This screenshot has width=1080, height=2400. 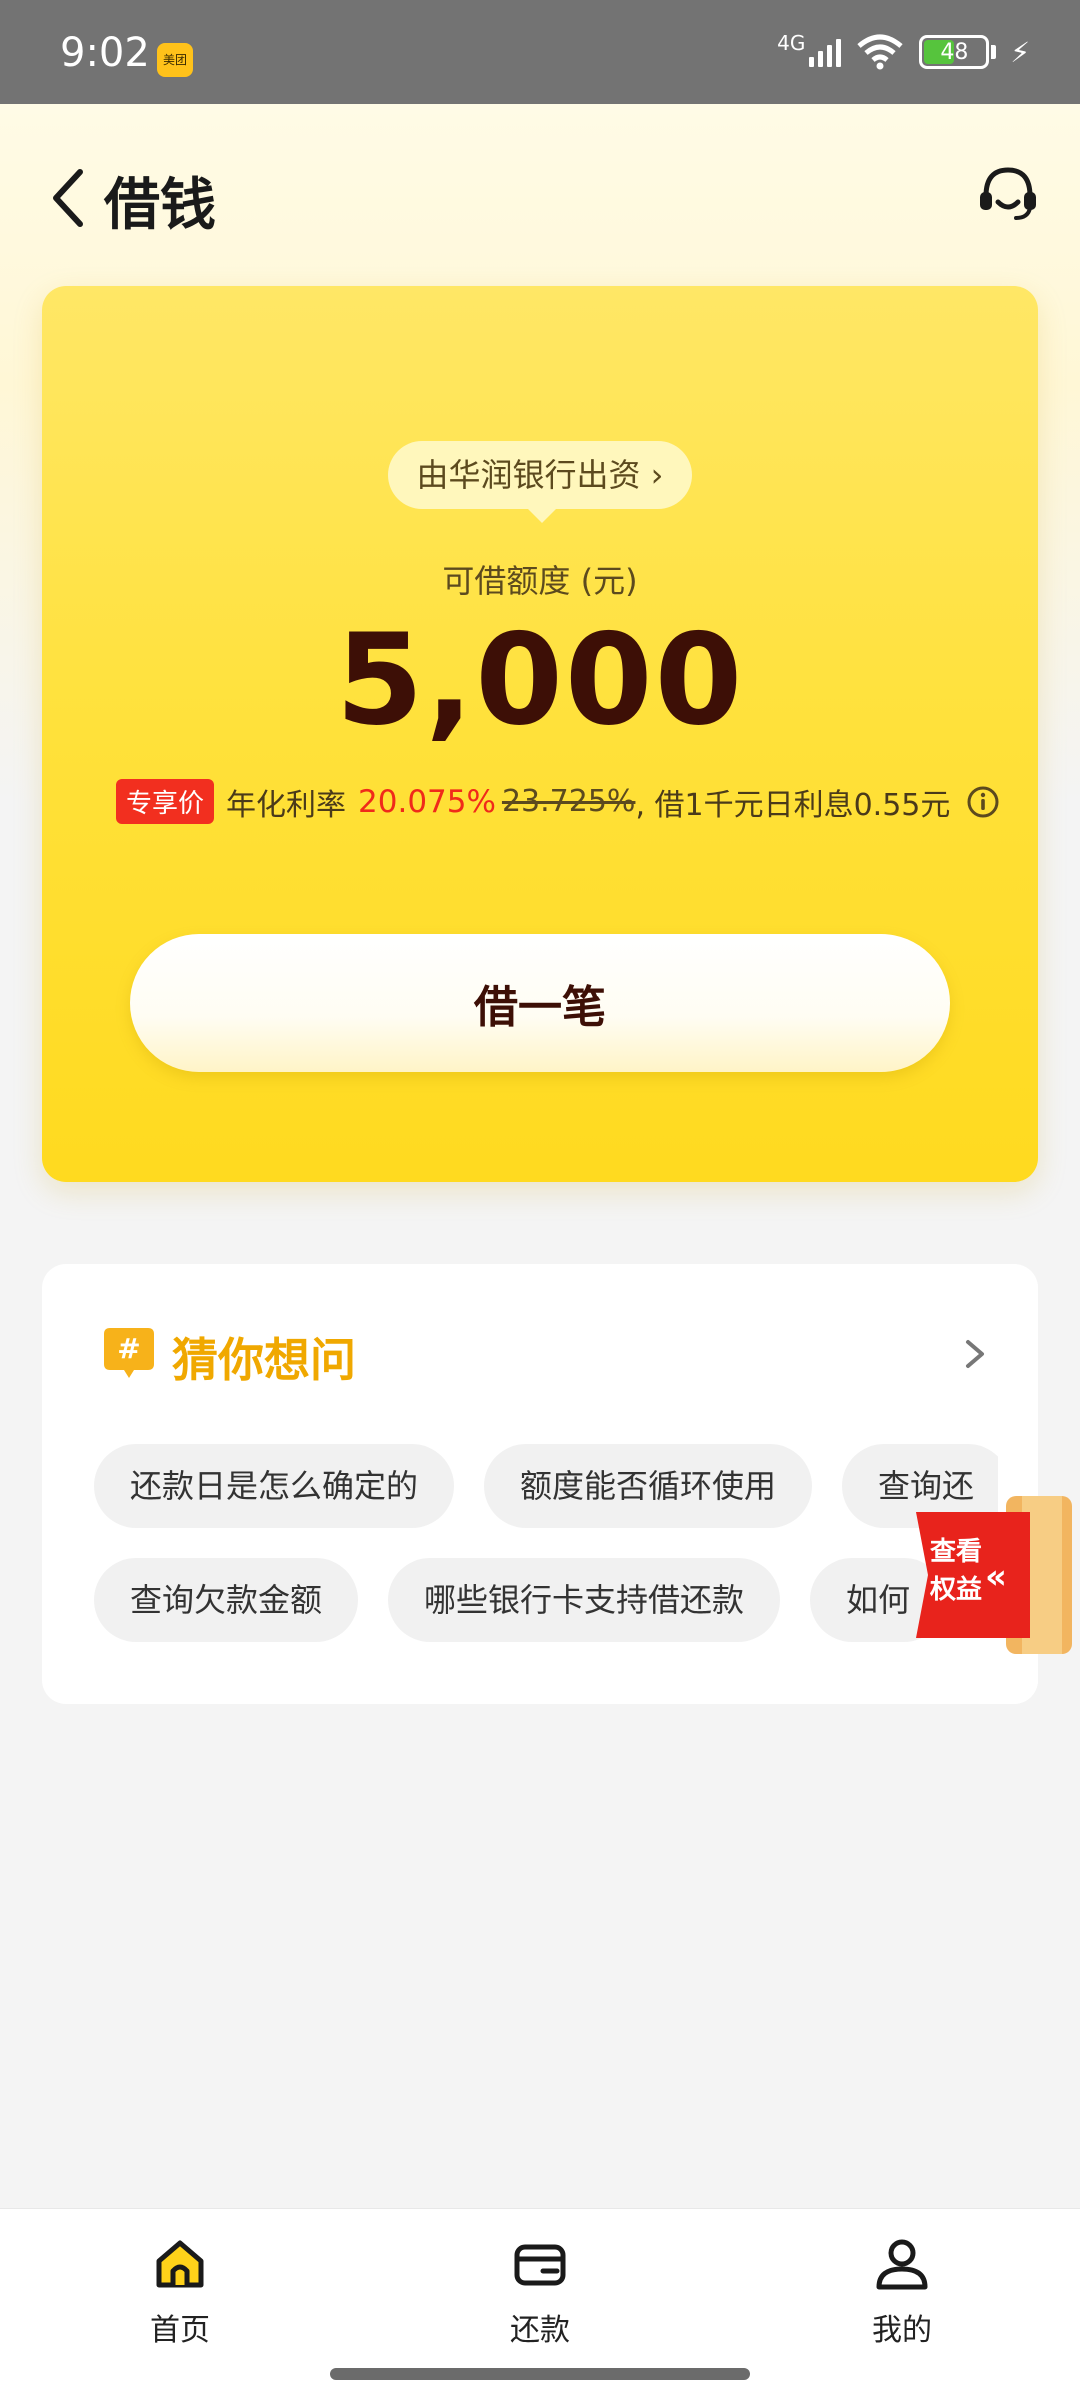 I want to click on nav-item-repay: 还款, so click(x=540, y=2292).